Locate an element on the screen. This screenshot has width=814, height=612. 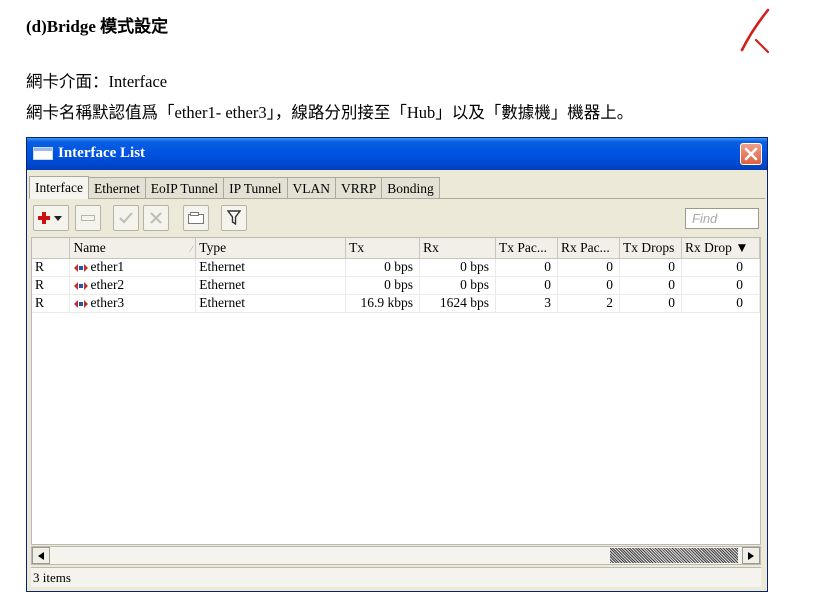
tab-bonding: Bonding is located at coordinates (410, 187).